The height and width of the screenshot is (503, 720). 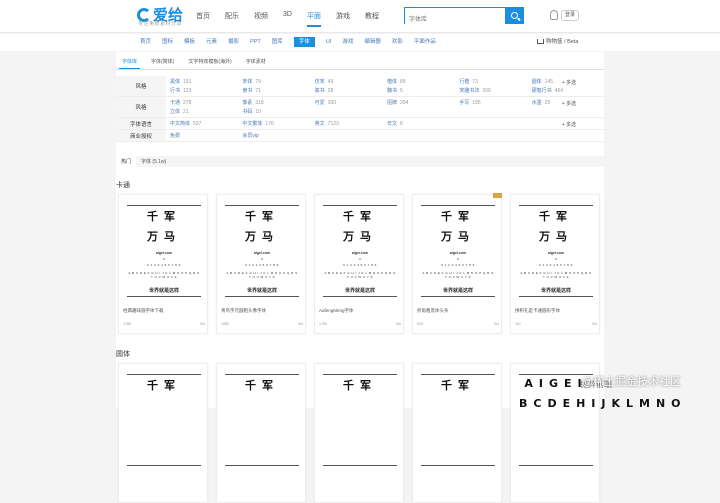 What do you see at coordinates (233, 42) in the screenshot?
I see `sub-nav-item: 摄影` at bounding box center [233, 42].